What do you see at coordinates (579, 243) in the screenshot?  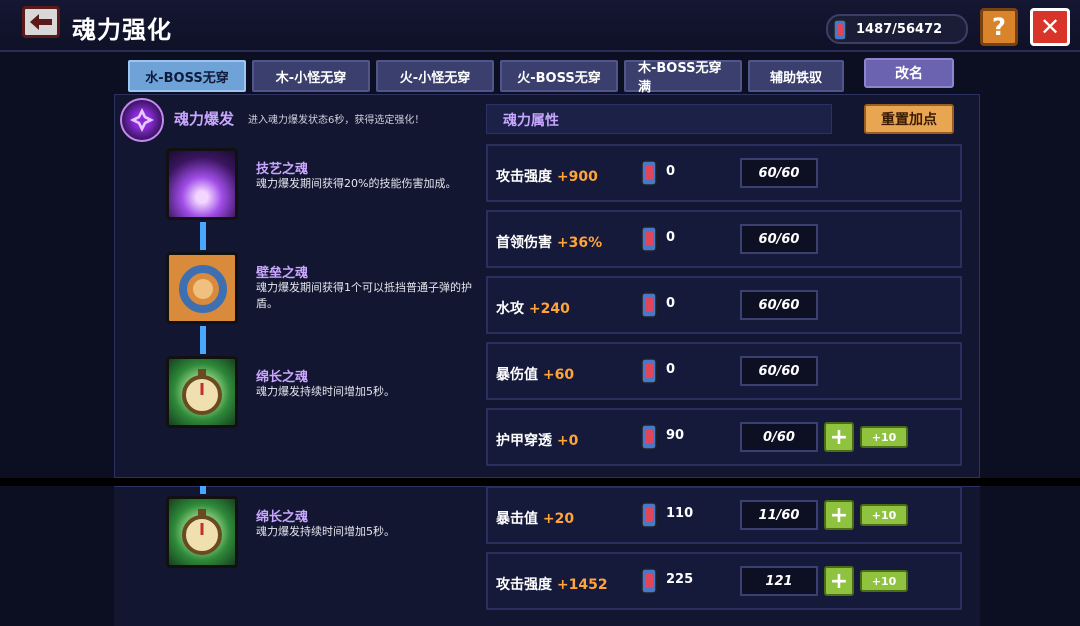 I see `attribute-bonus: +36%` at bounding box center [579, 243].